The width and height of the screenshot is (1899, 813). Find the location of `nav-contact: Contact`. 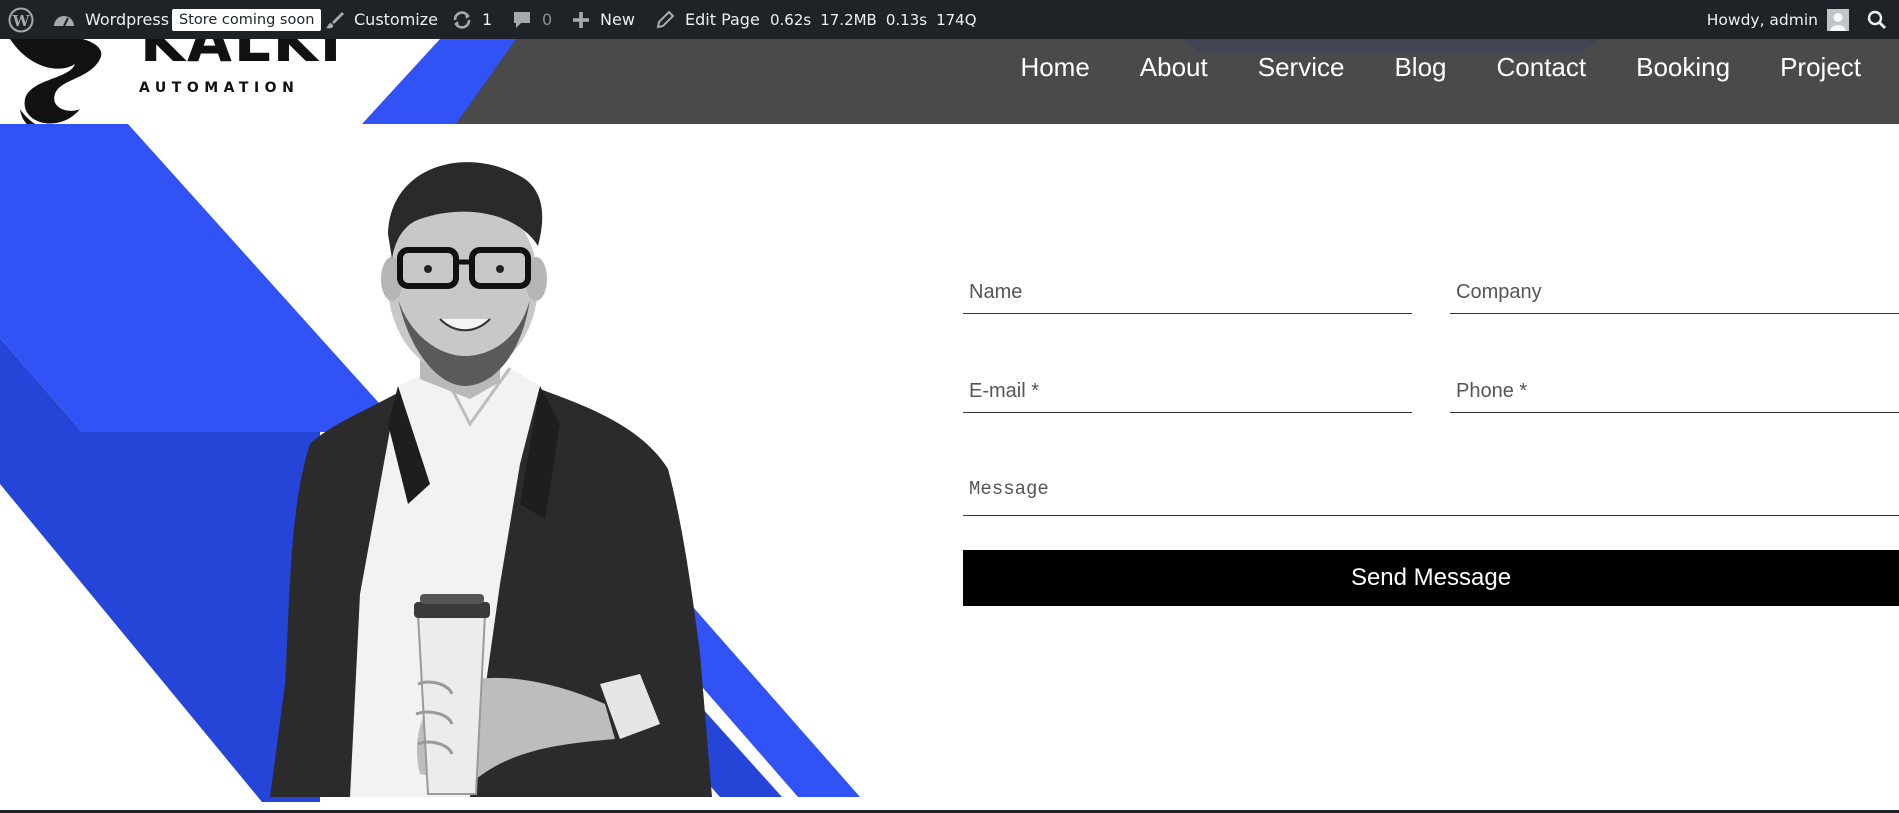

nav-contact: Contact is located at coordinates (1542, 67).